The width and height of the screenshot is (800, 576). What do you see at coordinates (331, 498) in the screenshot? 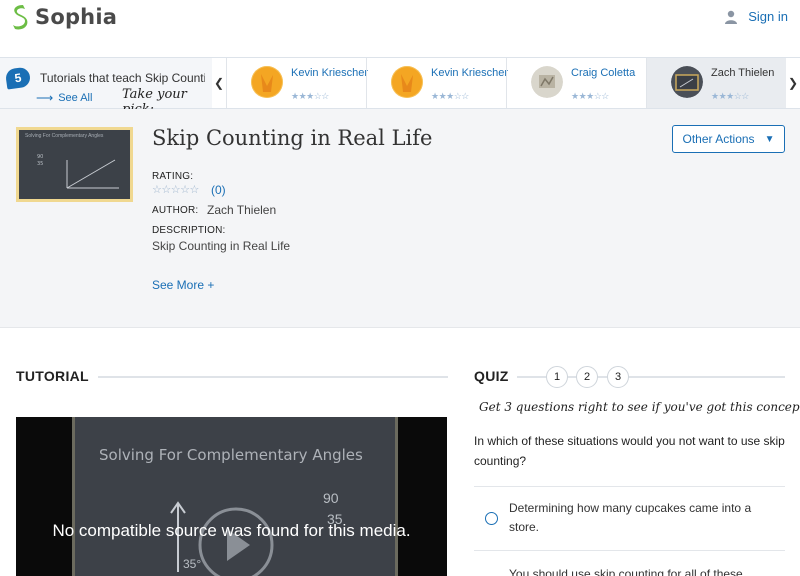
I see `board-number: 90` at bounding box center [331, 498].